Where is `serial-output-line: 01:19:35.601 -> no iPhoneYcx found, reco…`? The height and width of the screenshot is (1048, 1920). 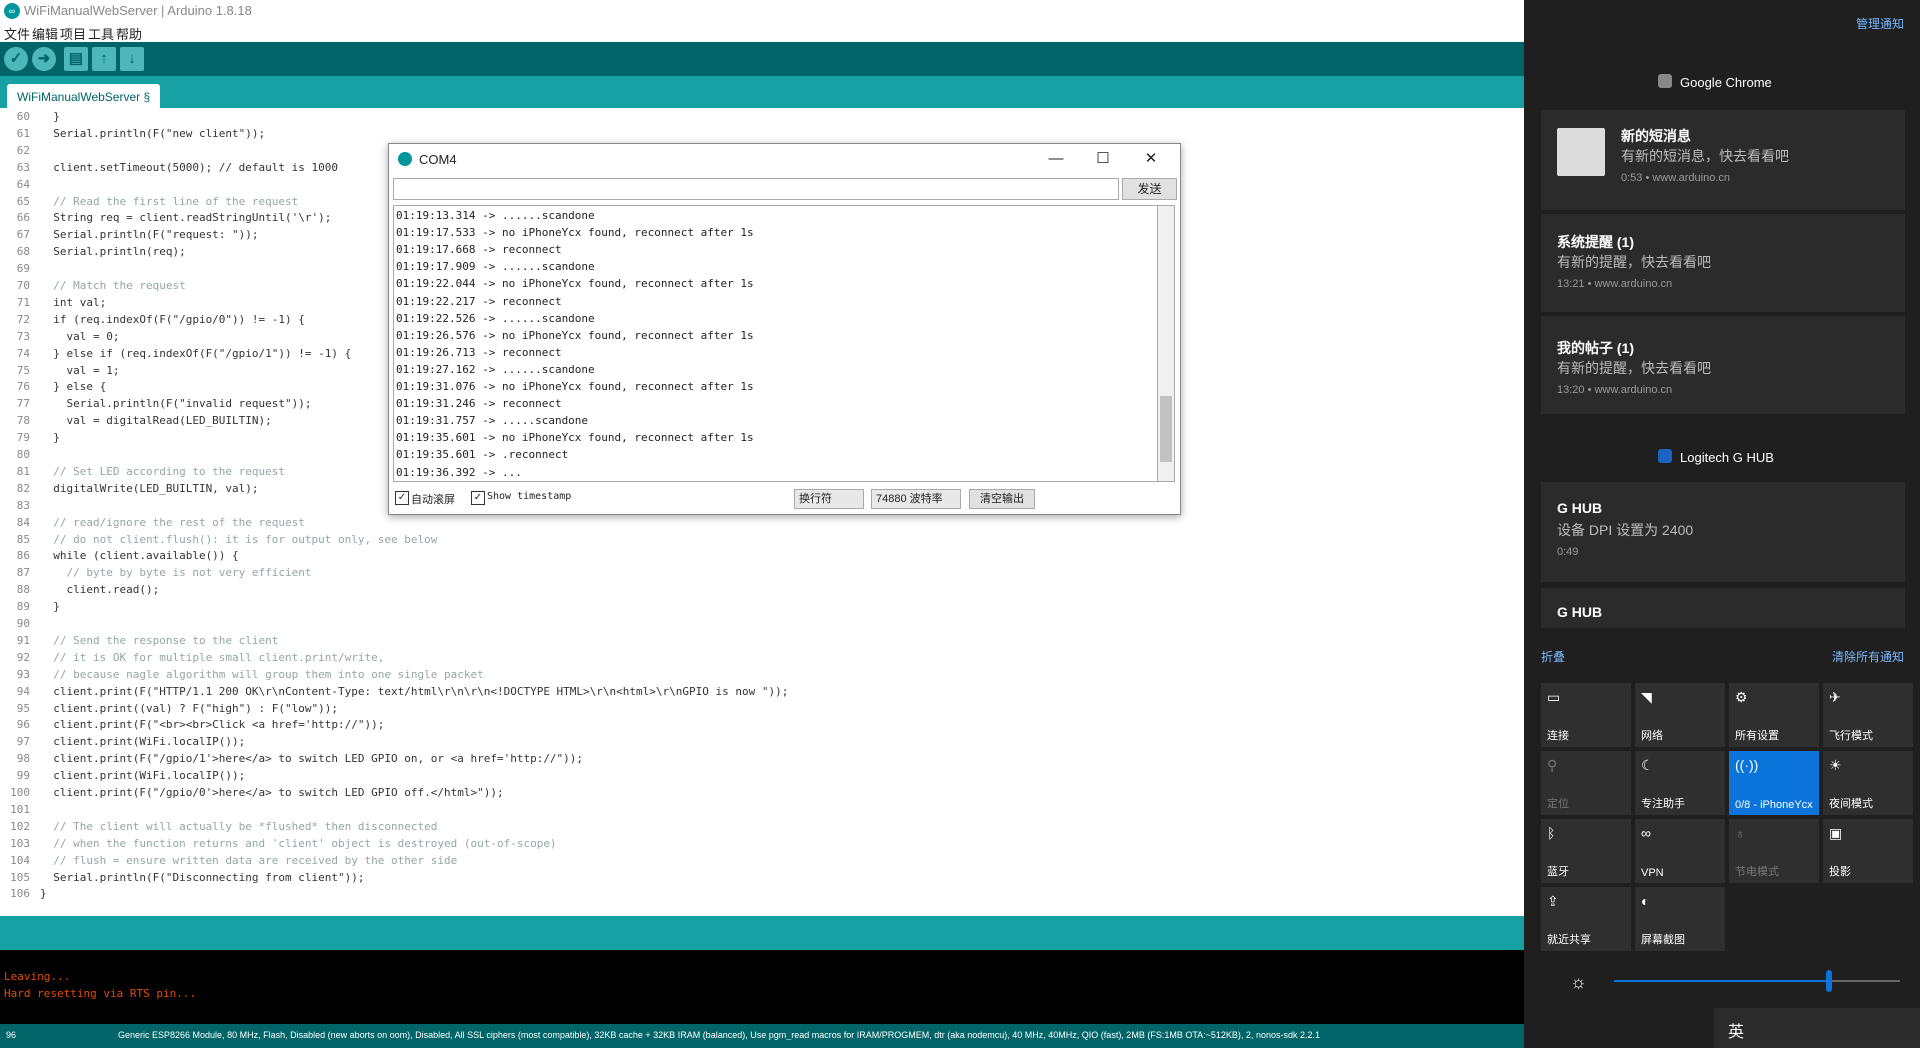
serial-output-line: 01:19:35.601 -> no iPhoneYcx found, reco… is located at coordinates (575, 438).